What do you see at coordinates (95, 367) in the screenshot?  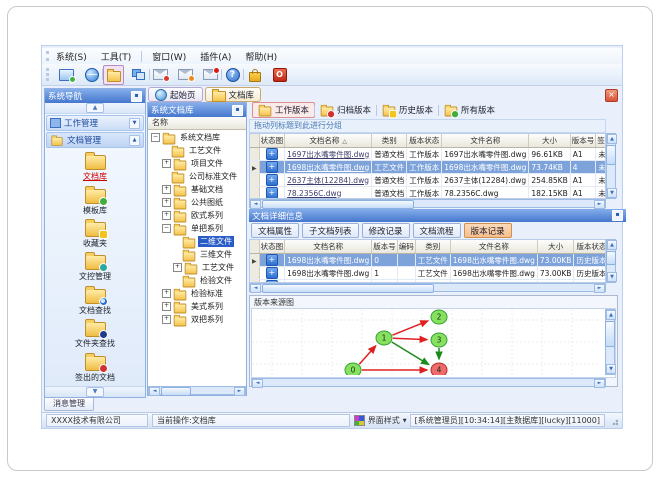 I see `sidebar-item-6: 签出的文档` at bounding box center [95, 367].